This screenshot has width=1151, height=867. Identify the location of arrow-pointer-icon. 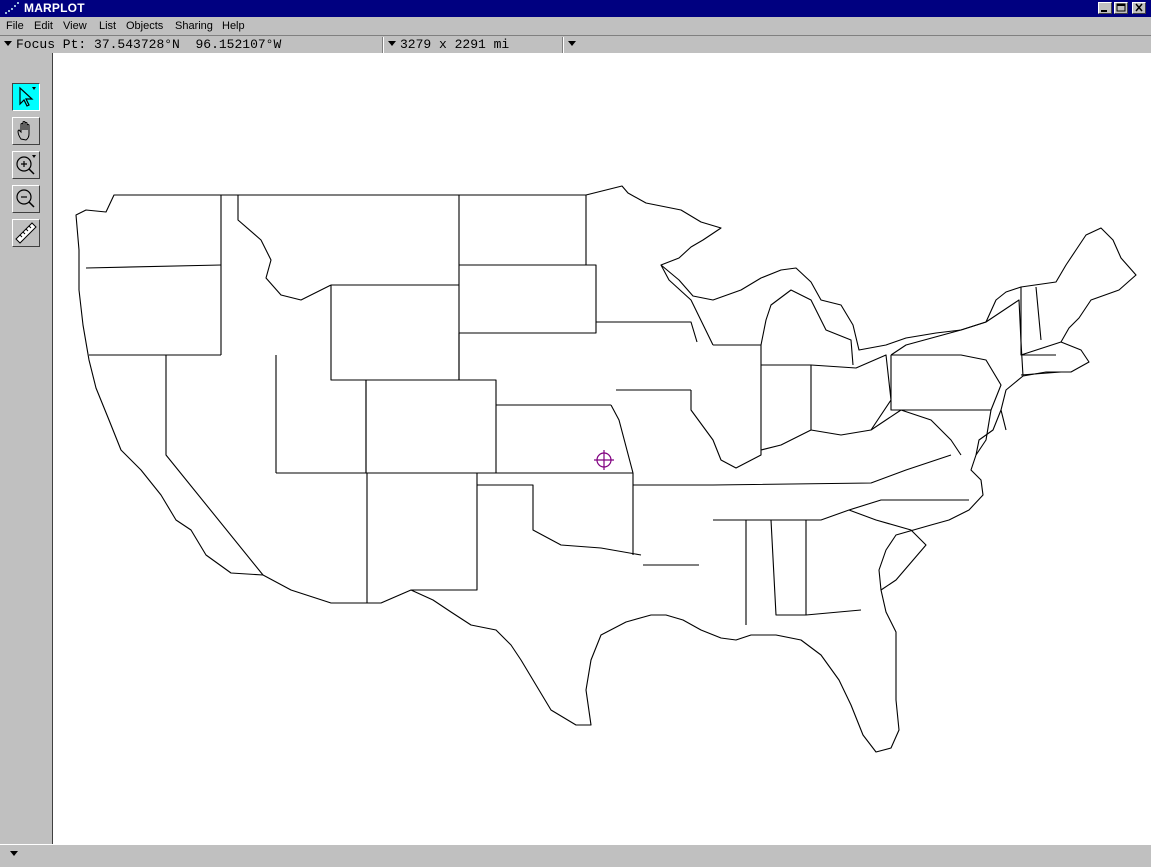
(27, 96).